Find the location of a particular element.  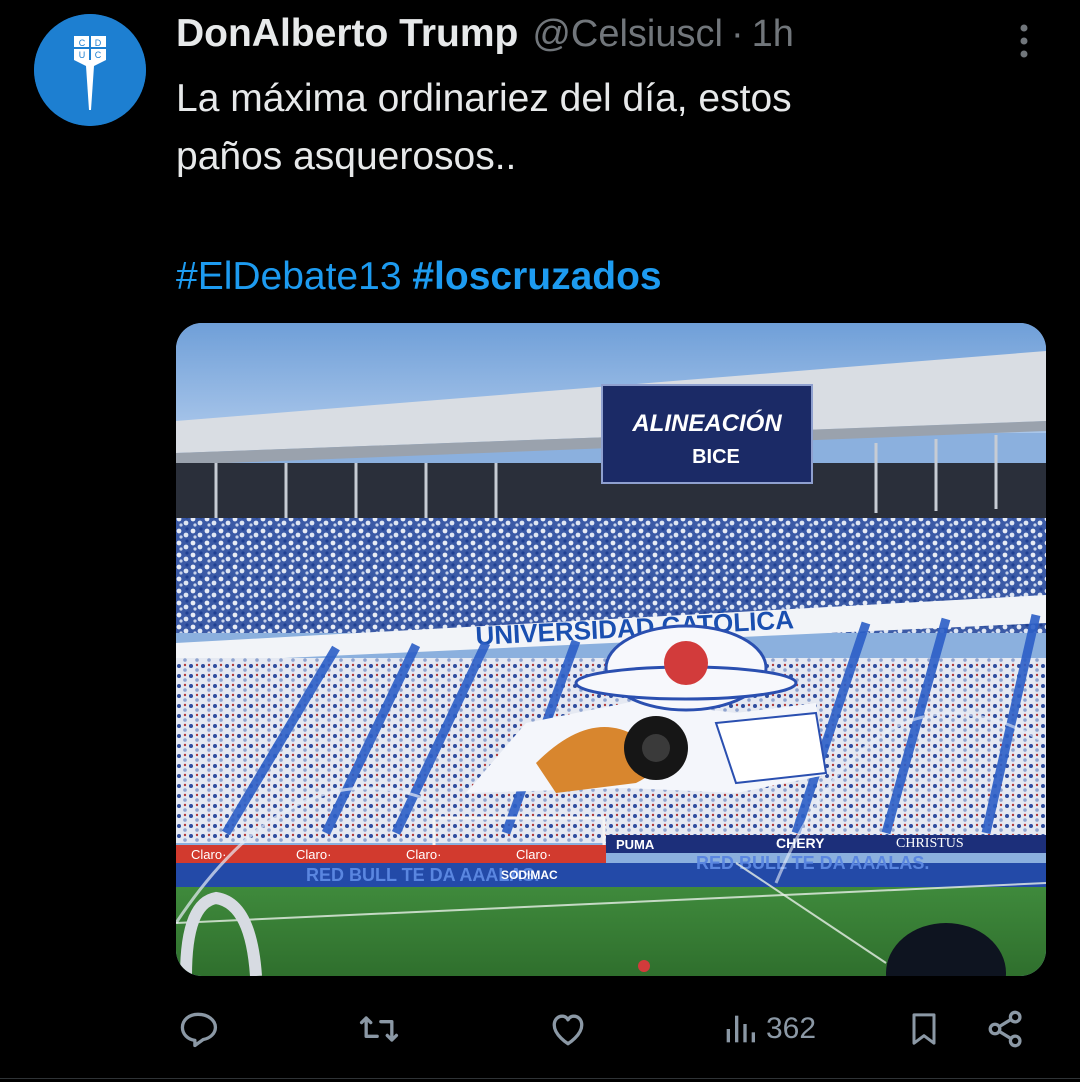

ad-redbull-2: RED BULL TE DA AAALAS. is located at coordinates (812, 863).